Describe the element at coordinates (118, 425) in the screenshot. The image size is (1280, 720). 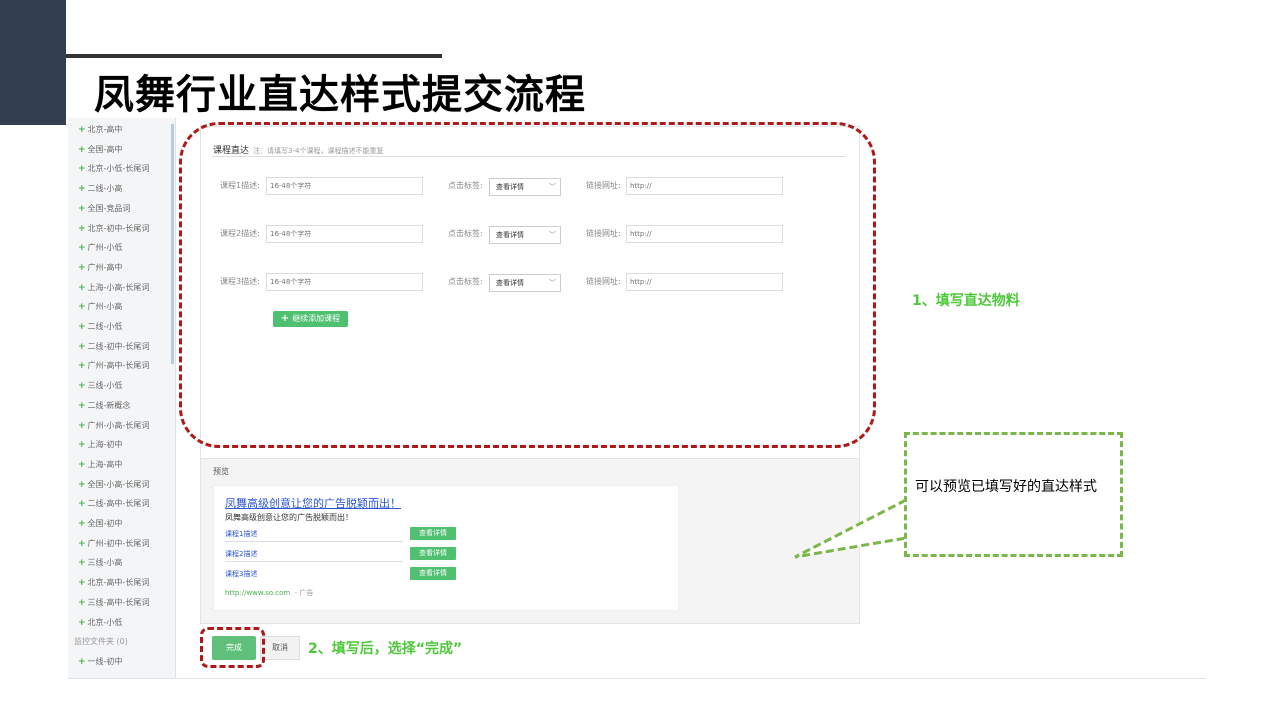
I see `sidebar-item-label: 广州-小高-长尾词` at that location.